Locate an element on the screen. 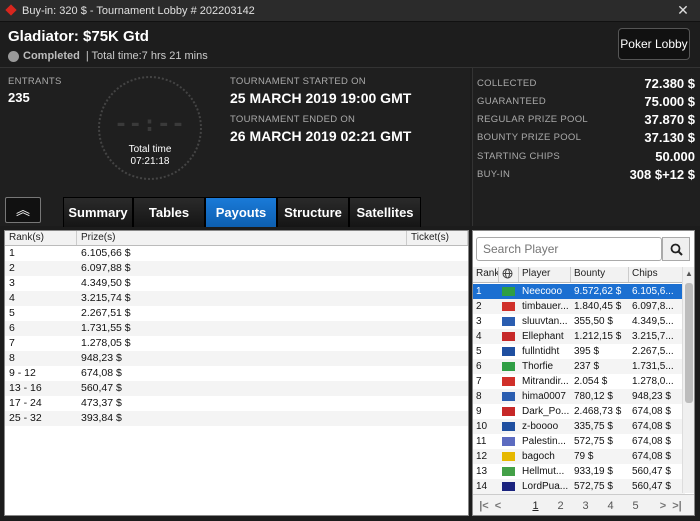 This screenshot has height=521, width=700. table-row: 8 948,23 $ is located at coordinates (236, 358).